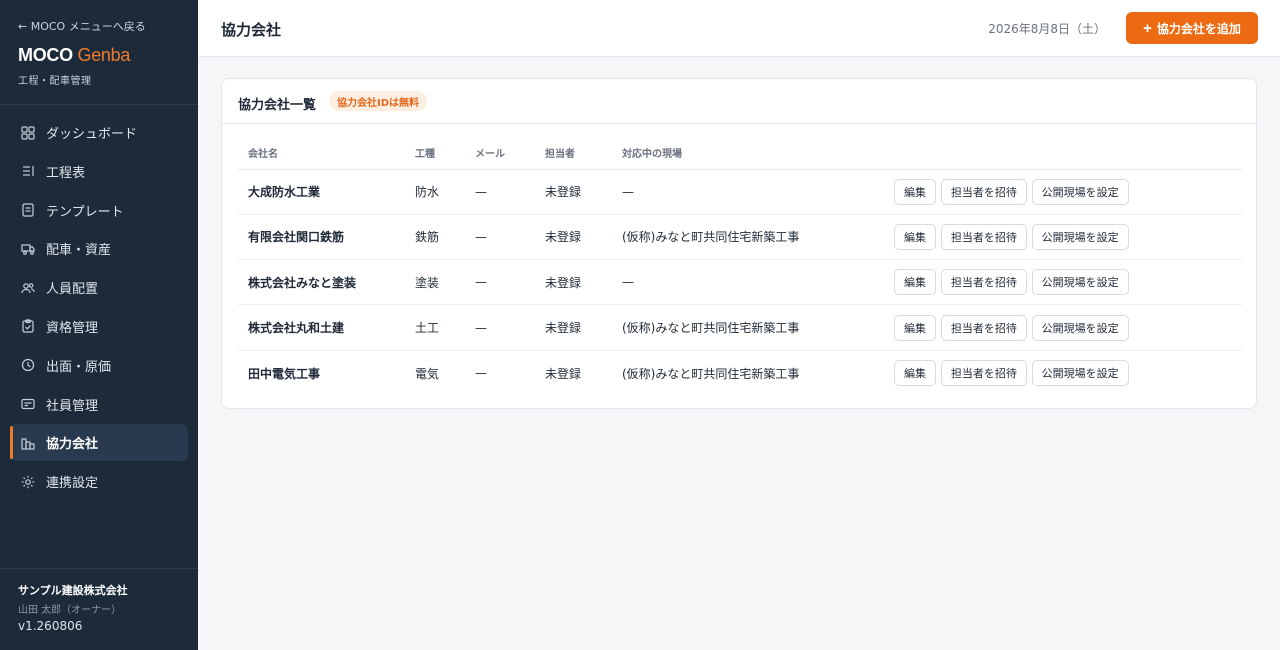  What do you see at coordinates (99, 104) in the screenshot?
I see `sidebar-divider` at bounding box center [99, 104].